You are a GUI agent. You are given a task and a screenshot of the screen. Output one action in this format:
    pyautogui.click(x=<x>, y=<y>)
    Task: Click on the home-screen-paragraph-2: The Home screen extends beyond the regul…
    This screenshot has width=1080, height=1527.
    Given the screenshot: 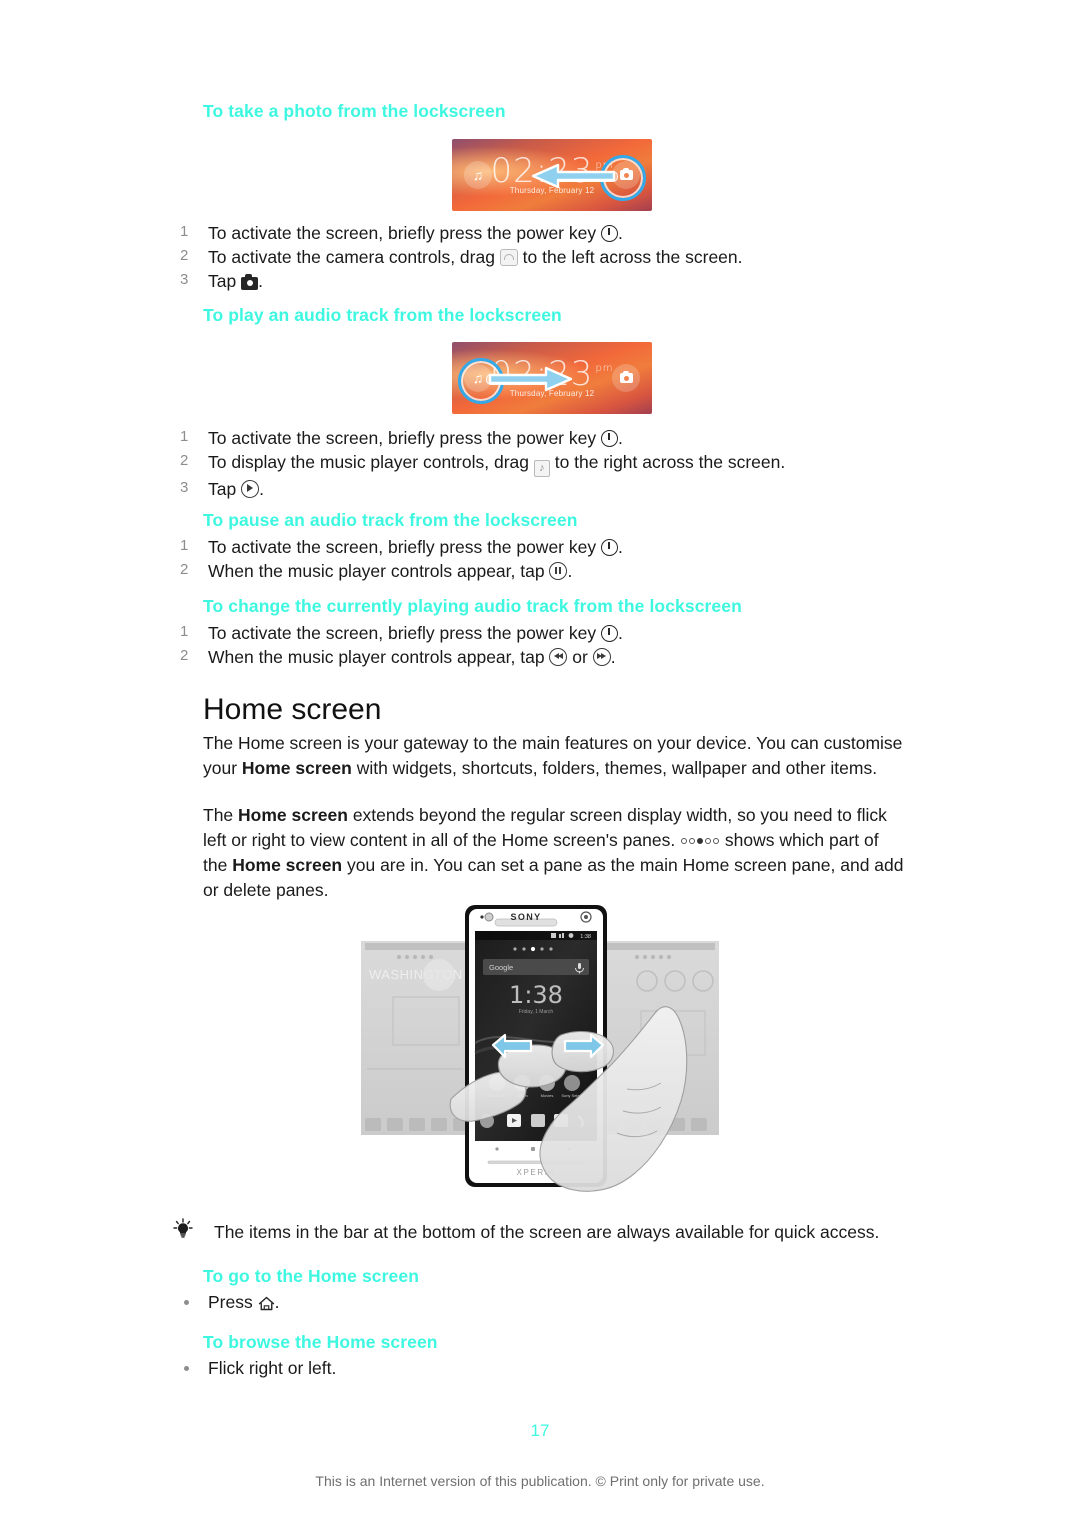 What is the action you would take?
    pyautogui.click(x=553, y=852)
    